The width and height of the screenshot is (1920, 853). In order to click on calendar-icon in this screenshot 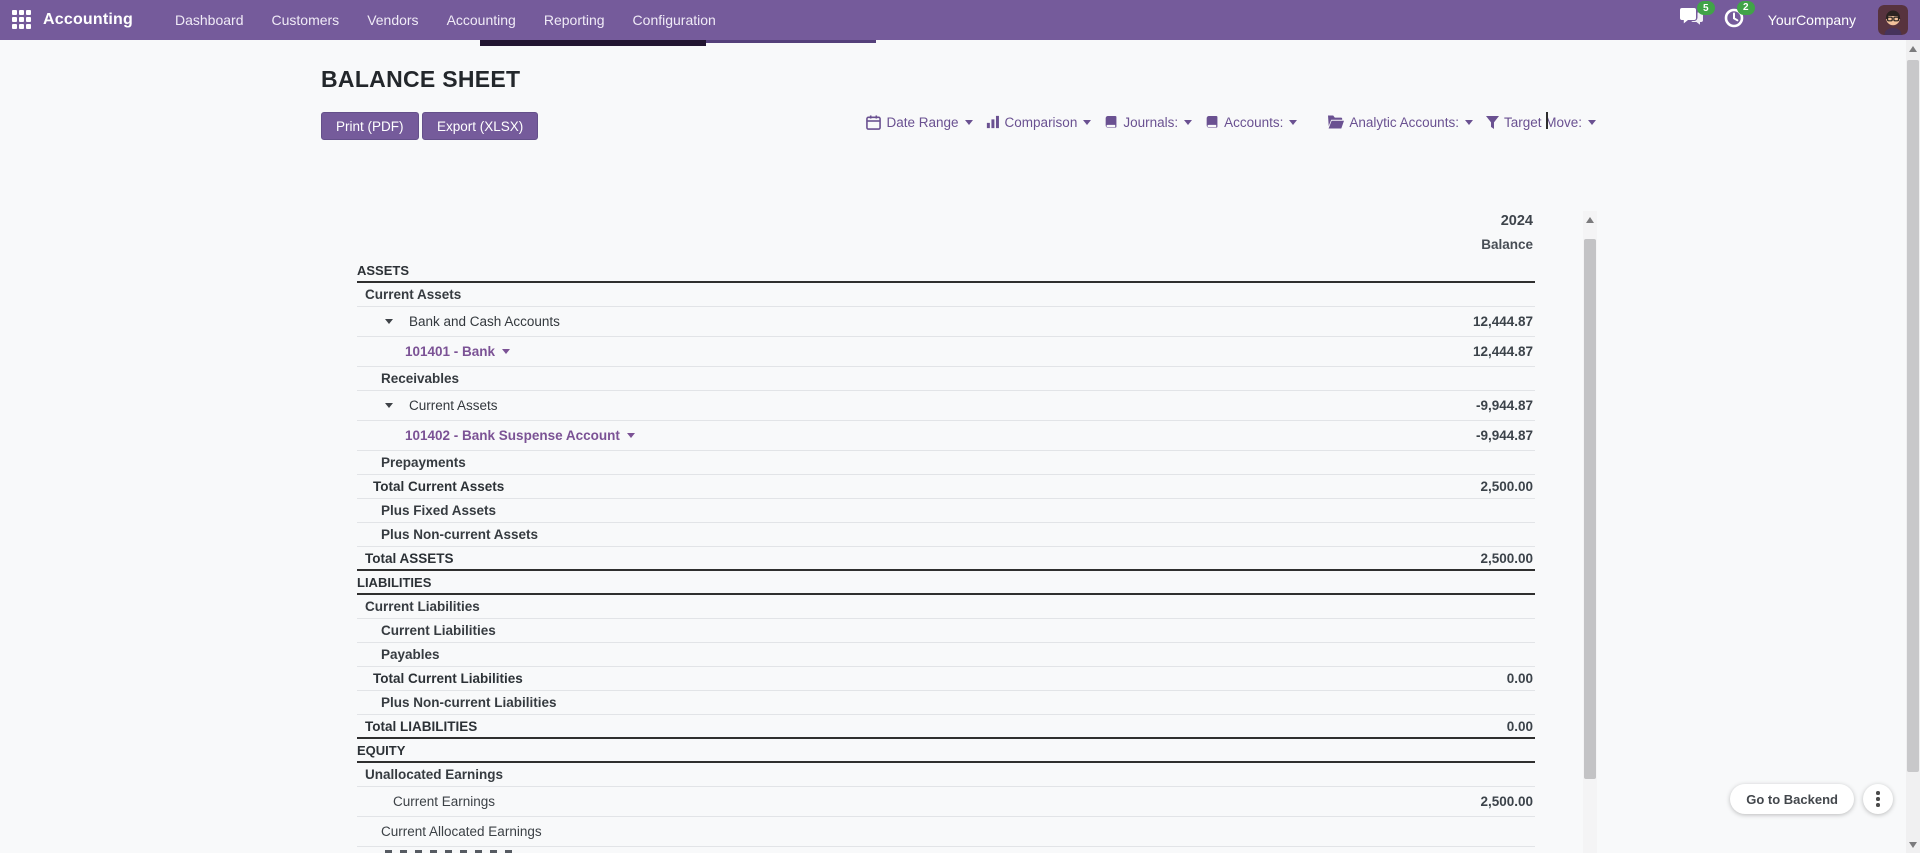, I will do `click(874, 122)`.